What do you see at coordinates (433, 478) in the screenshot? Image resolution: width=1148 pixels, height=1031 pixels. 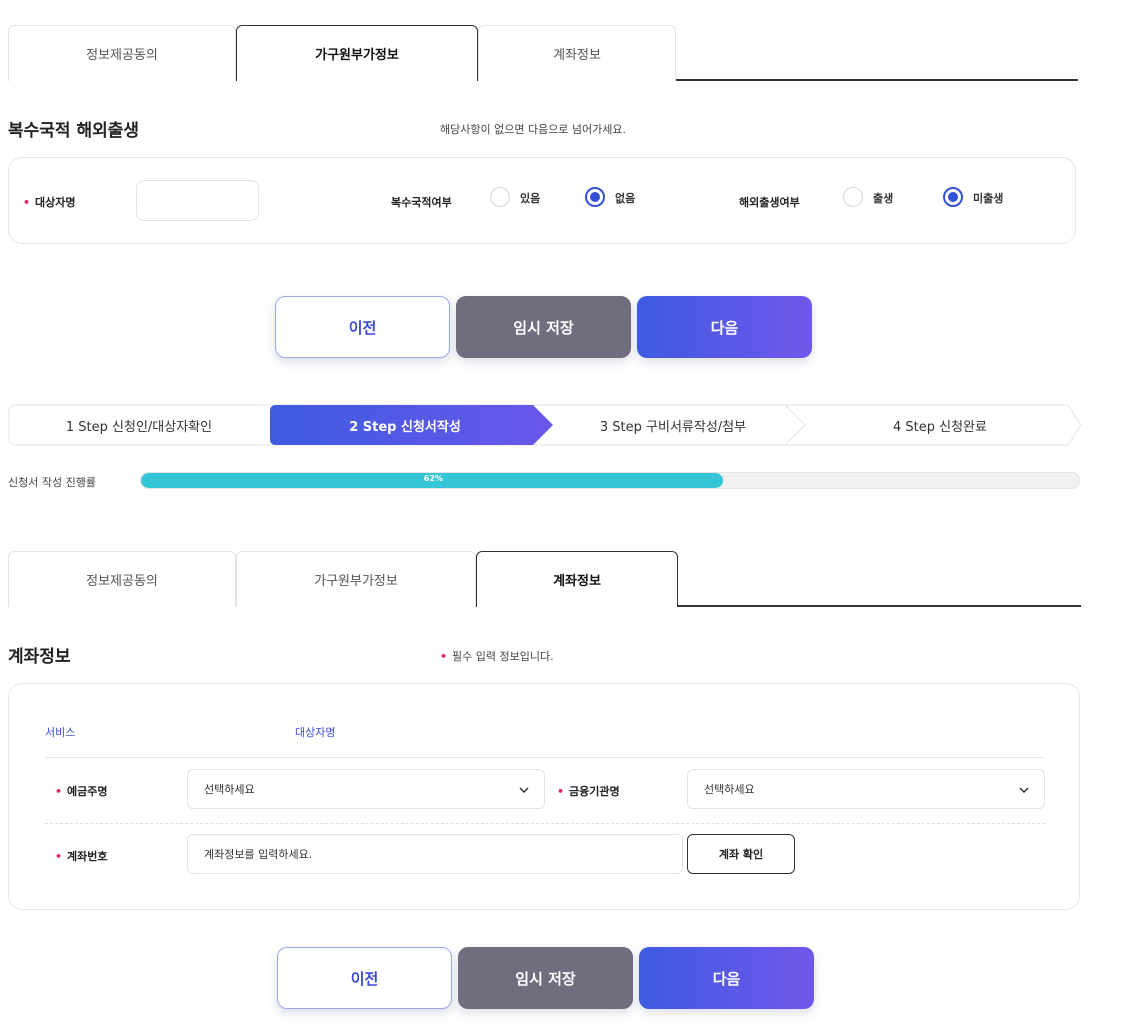 I see `progress-value: 62%` at bounding box center [433, 478].